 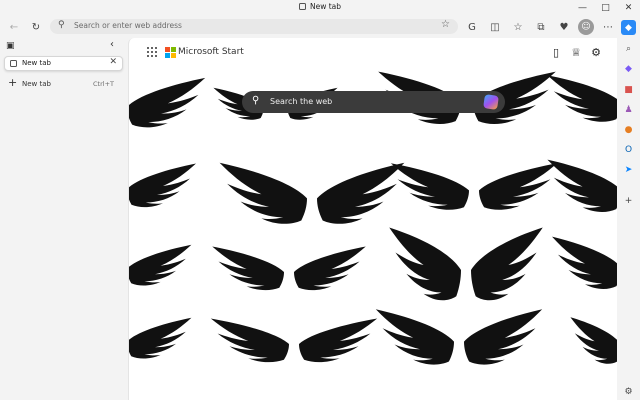 What do you see at coordinates (373, 102) in the screenshot?
I see `web-search-box: ⚲ Search the web` at bounding box center [373, 102].